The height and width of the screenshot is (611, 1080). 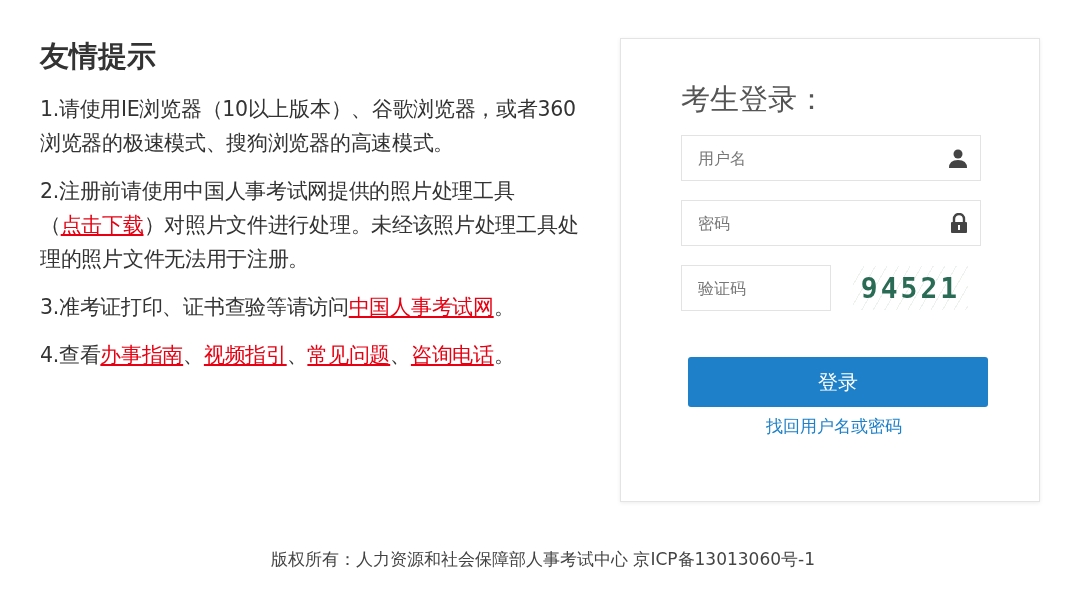 What do you see at coordinates (833, 426) in the screenshot?
I see `recover-link: 找回用户名或密码` at bounding box center [833, 426].